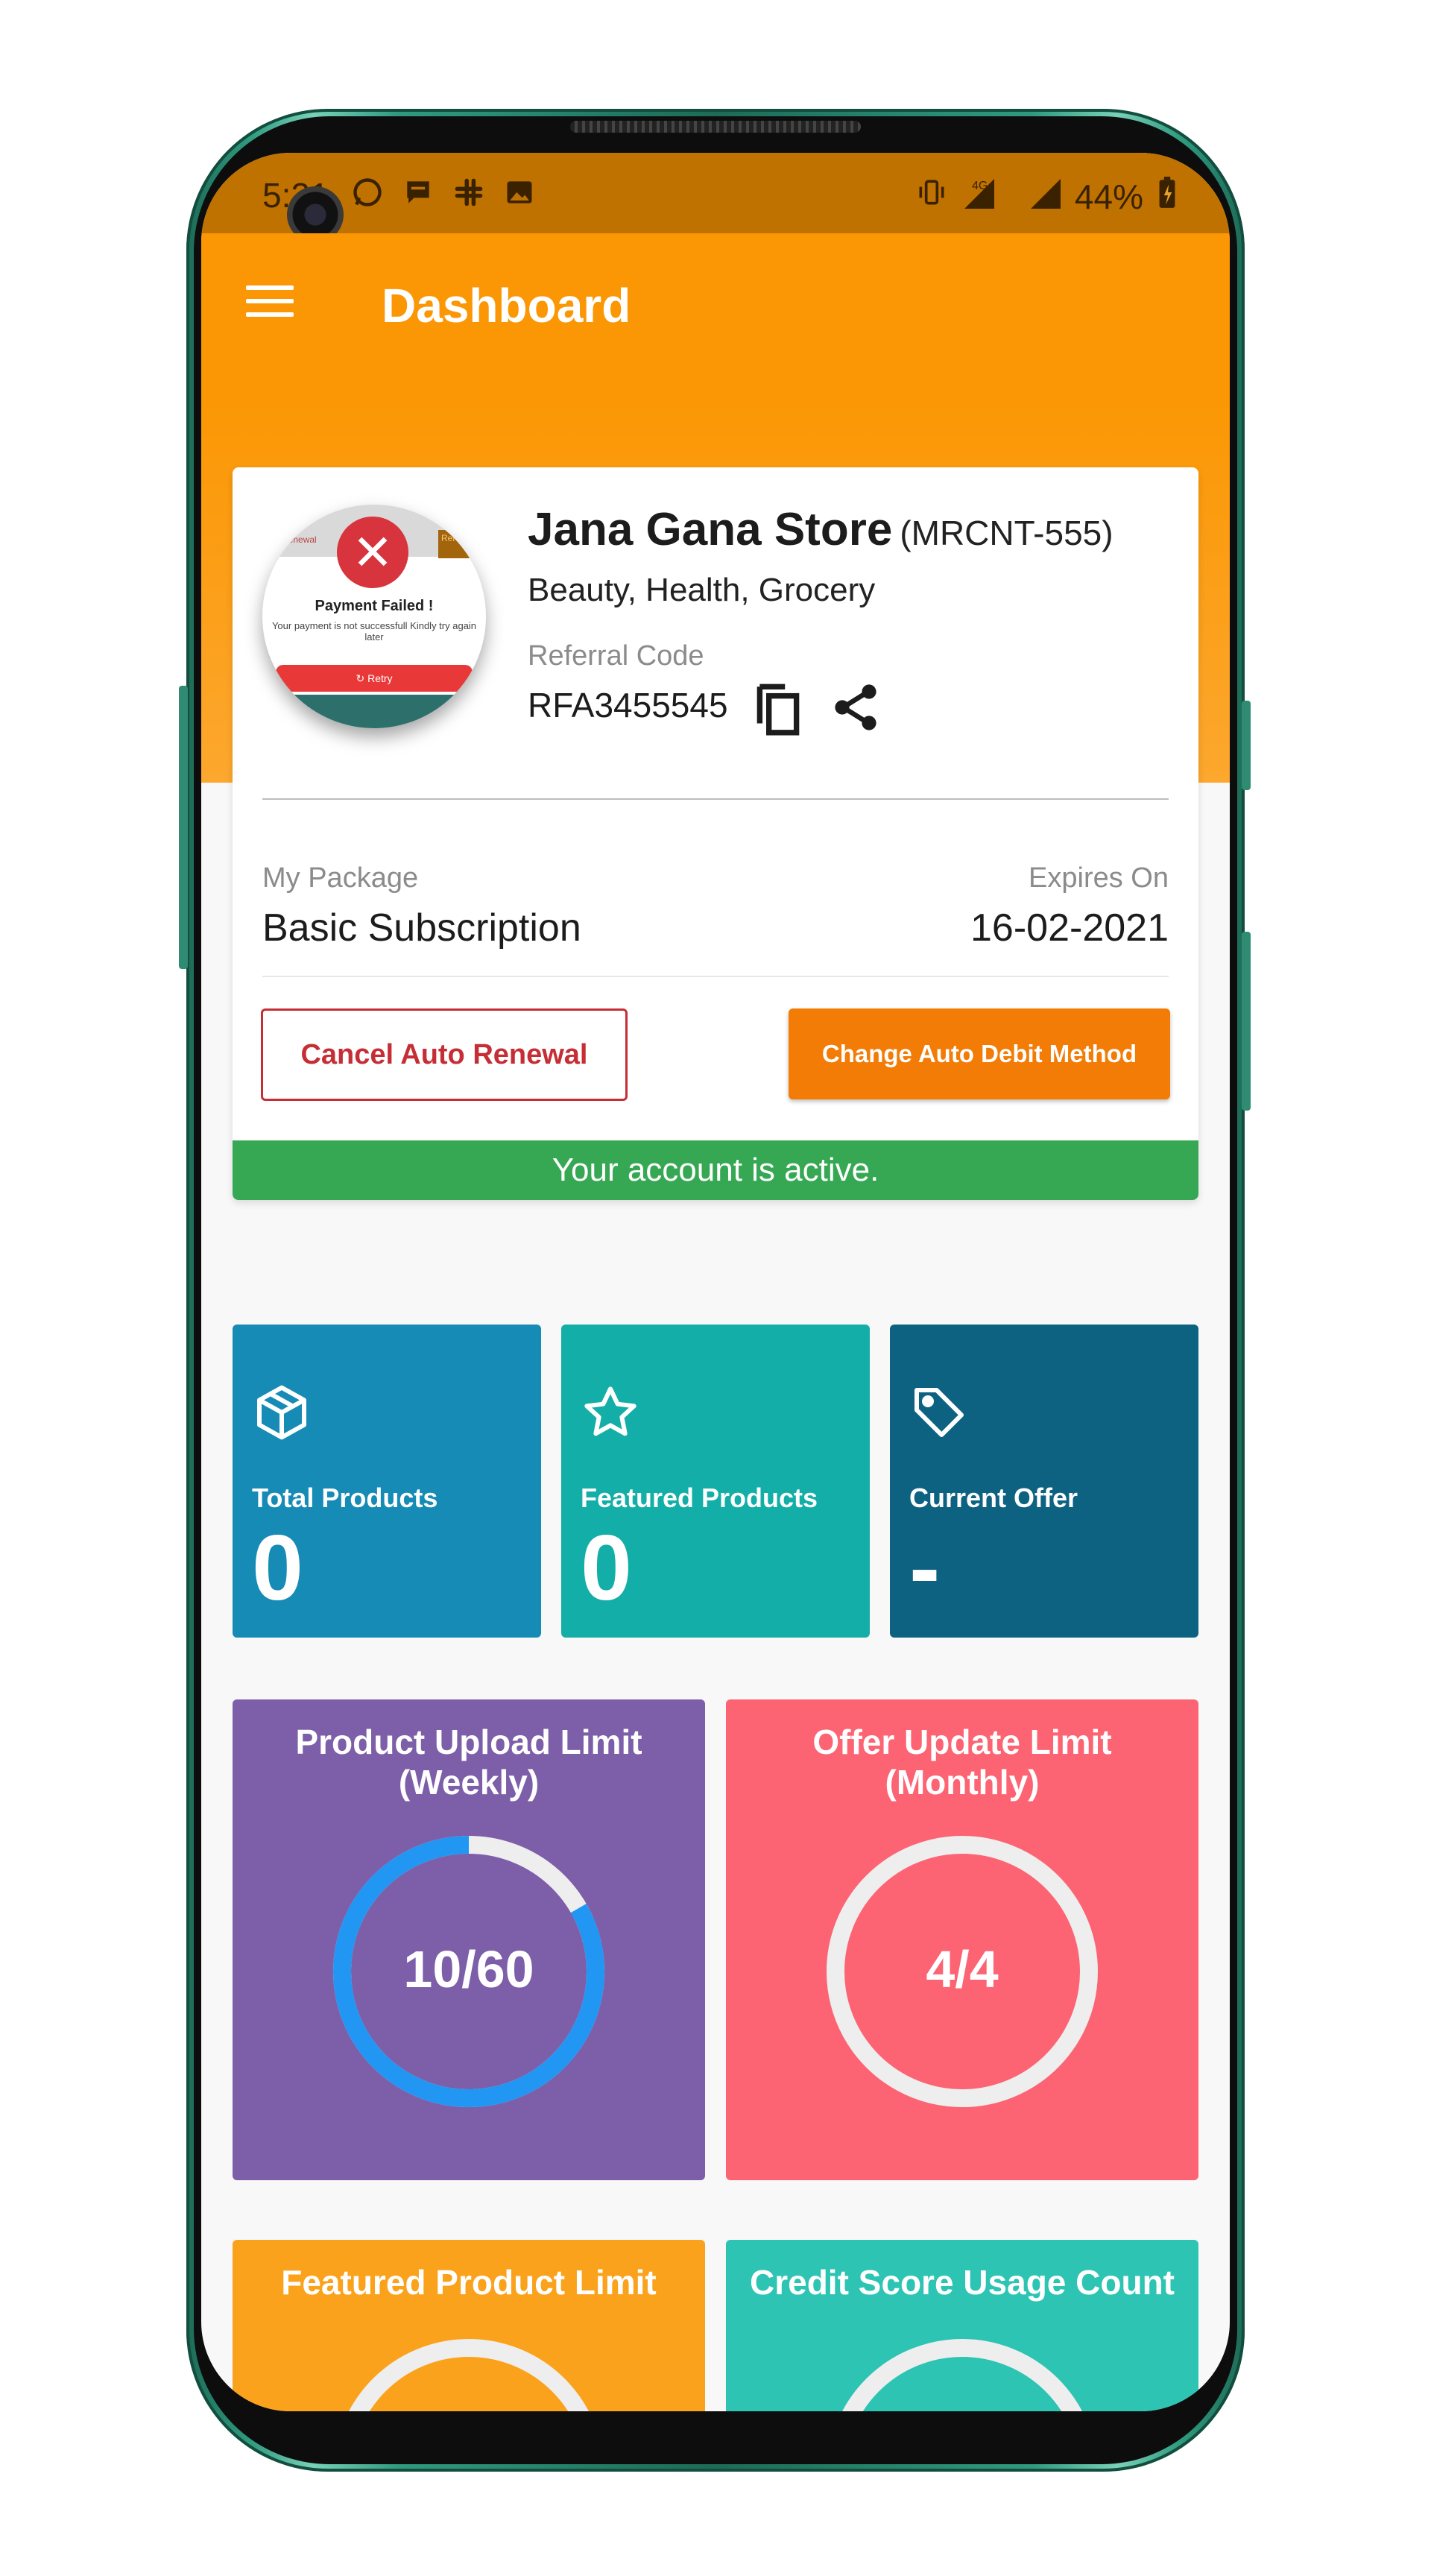  Describe the element at coordinates (715, 316) in the screenshot. I see `app-bar: Dashboard` at that location.